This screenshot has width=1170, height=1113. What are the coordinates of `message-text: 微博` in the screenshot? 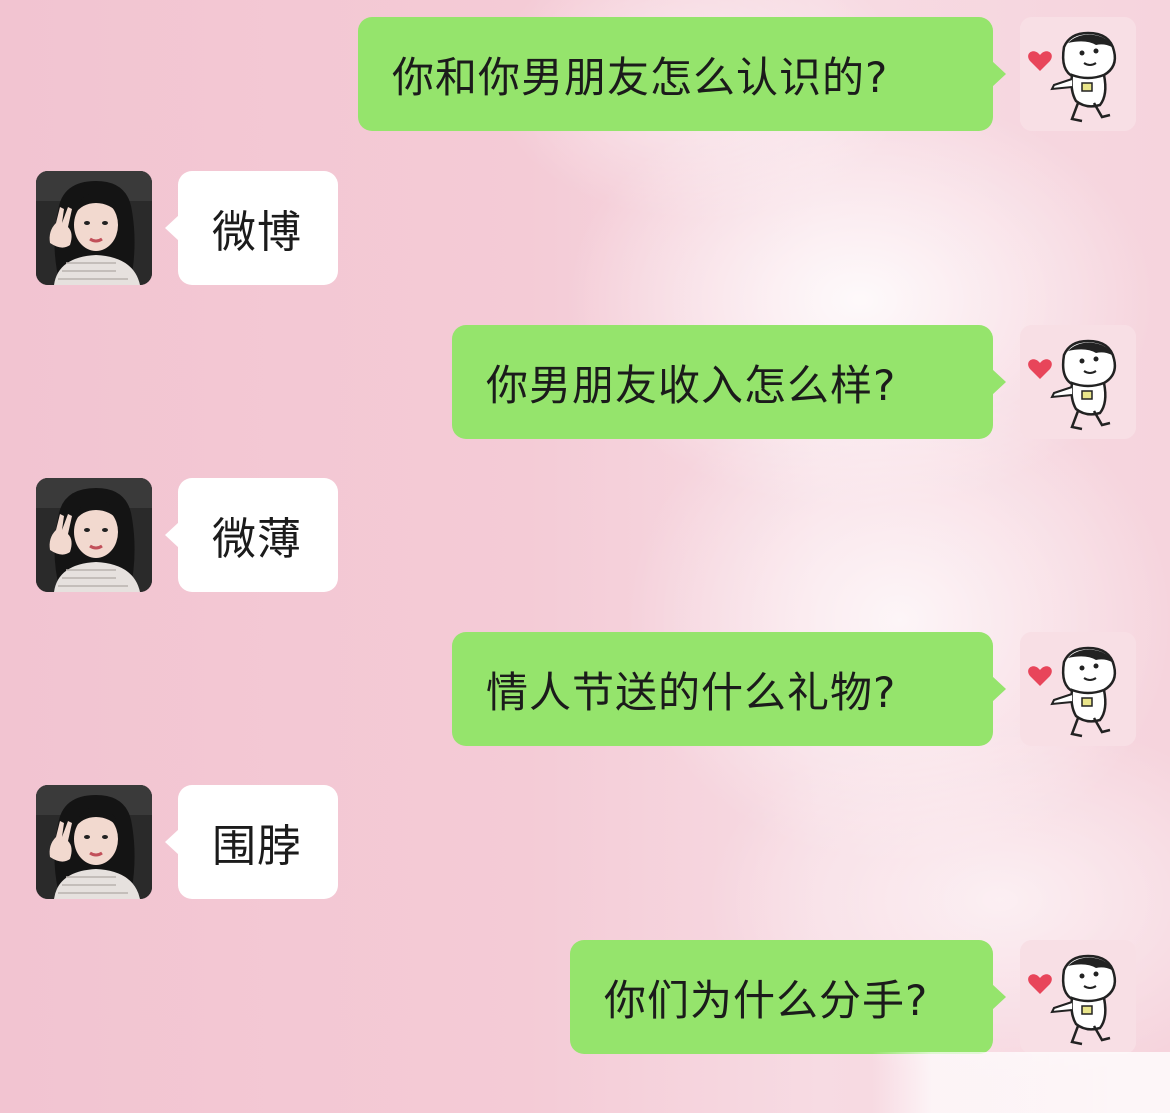 It's located at (257, 232).